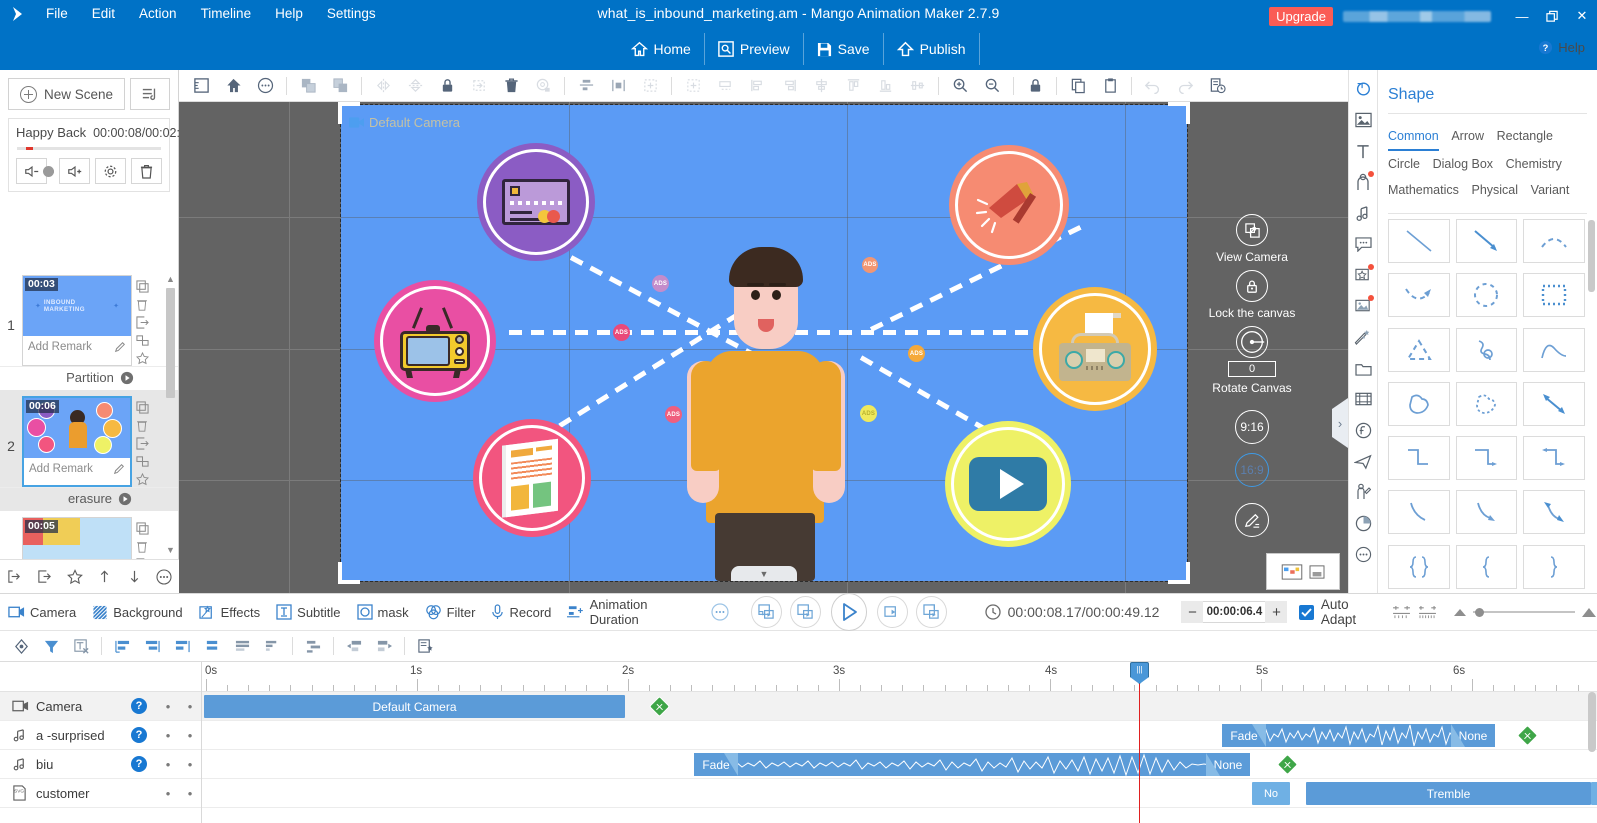 This screenshot has height=823, width=1597. I want to click on shape-double-arrow-diagonal, so click(1554, 403).